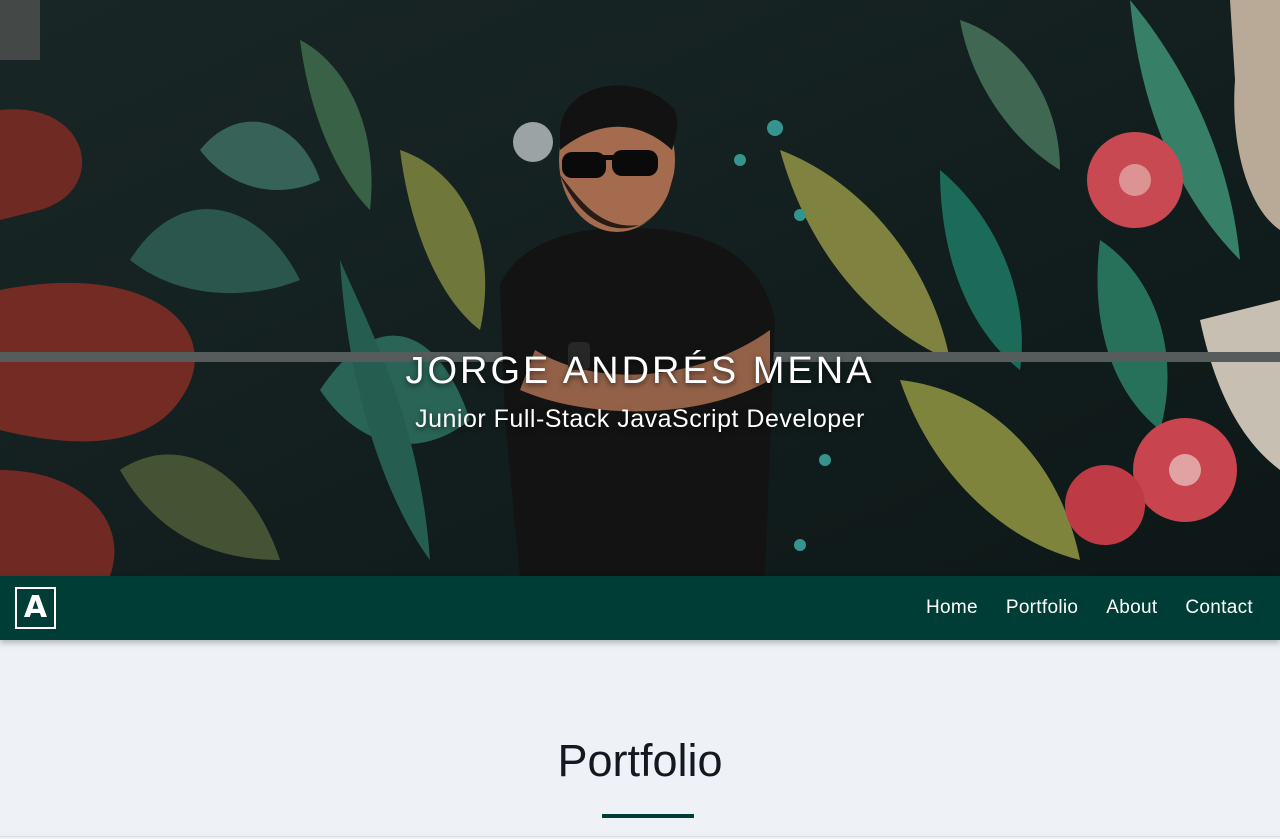  Describe the element at coordinates (640, 371) in the screenshot. I see `hero-name: JORGE ANDRÉS MENA` at that location.